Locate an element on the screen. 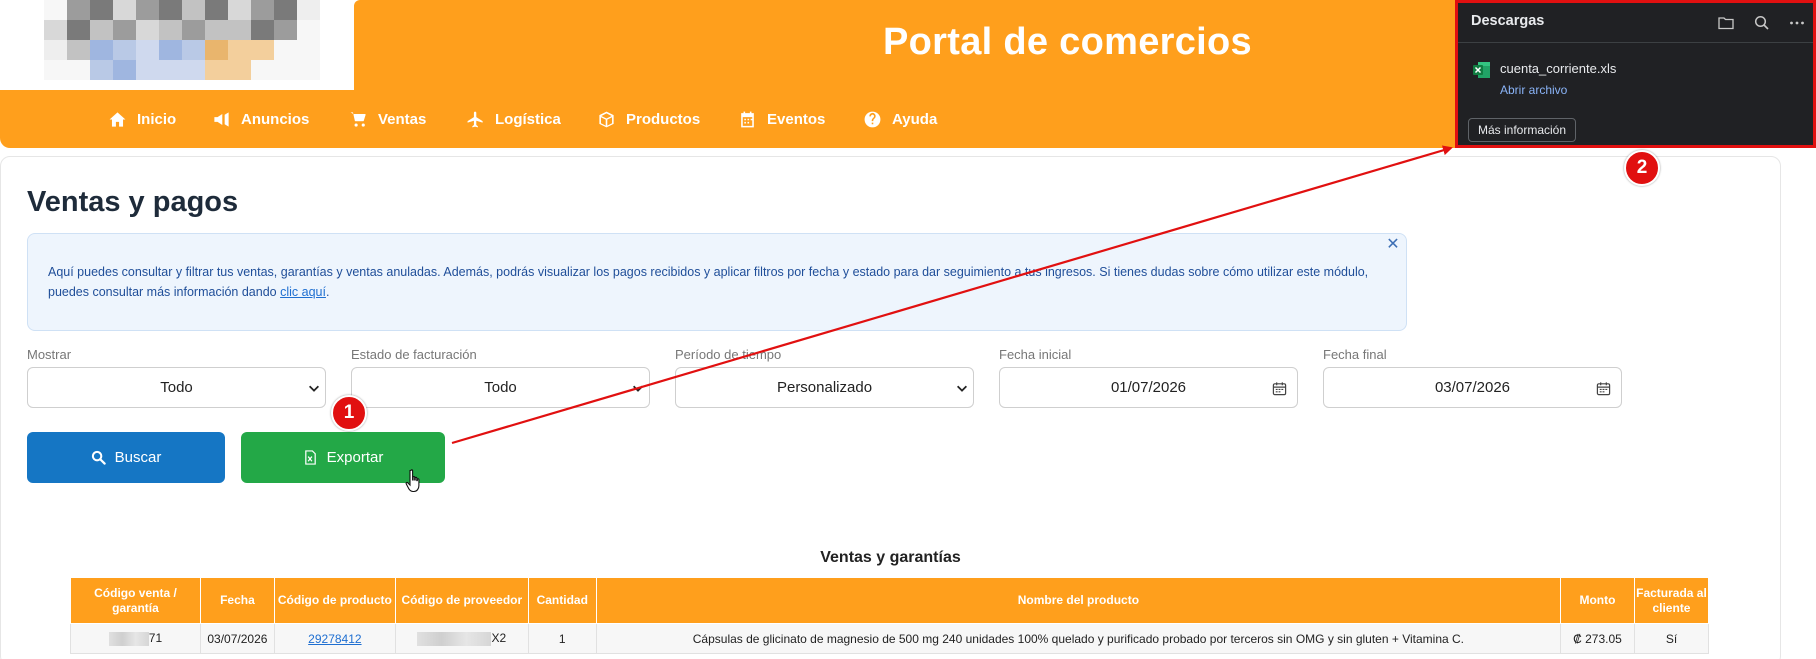 The width and height of the screenshot is (1816, 659). cell-provider-code: X2 is located at coordinates (461, 638).